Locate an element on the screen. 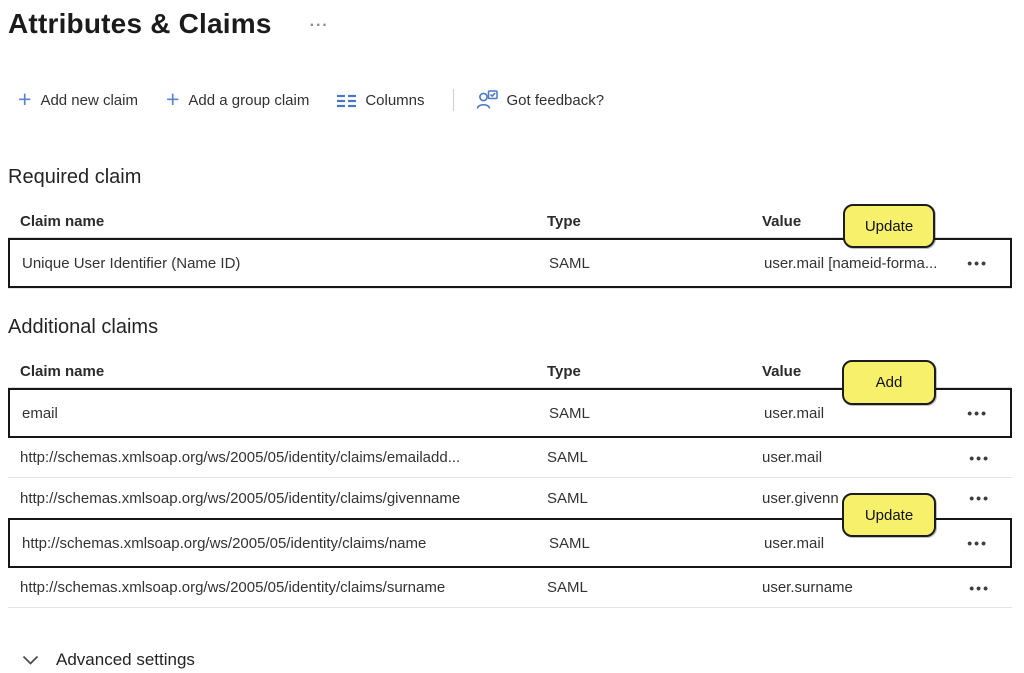  feedback-person-icon is located at coordinates (487, 100).